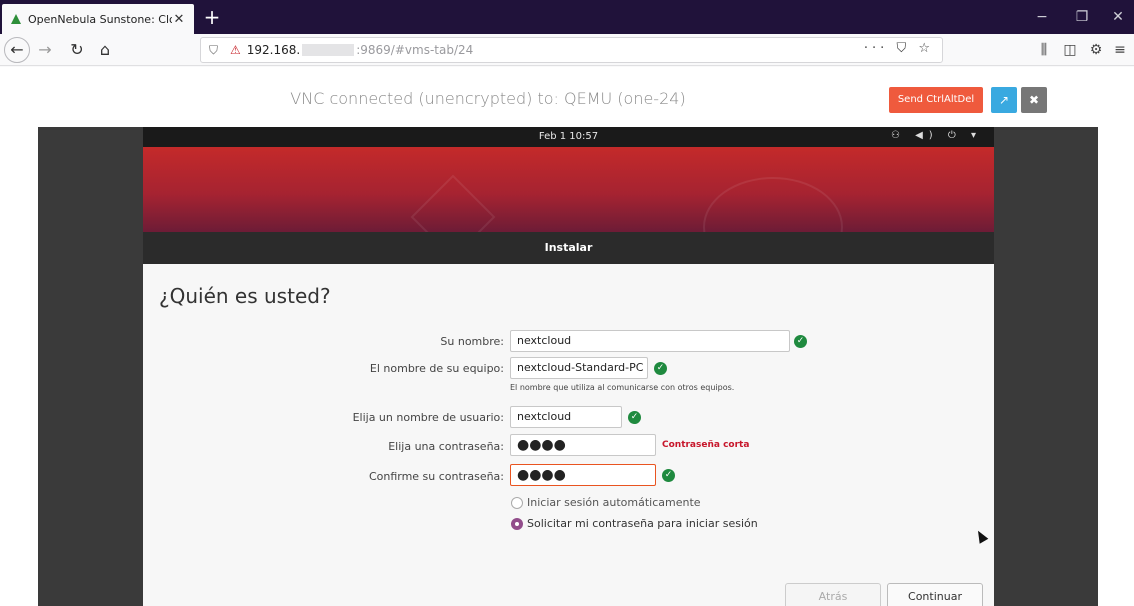 The image size is (1134, 606). What do you see at coordinates (571, 50) in the screenshot?
I see `url-bar: ⛉ ⚠ 192.168. :9869/#vms-tab/24 ··· ⛉ ☆` at bounding box center [571, 50].